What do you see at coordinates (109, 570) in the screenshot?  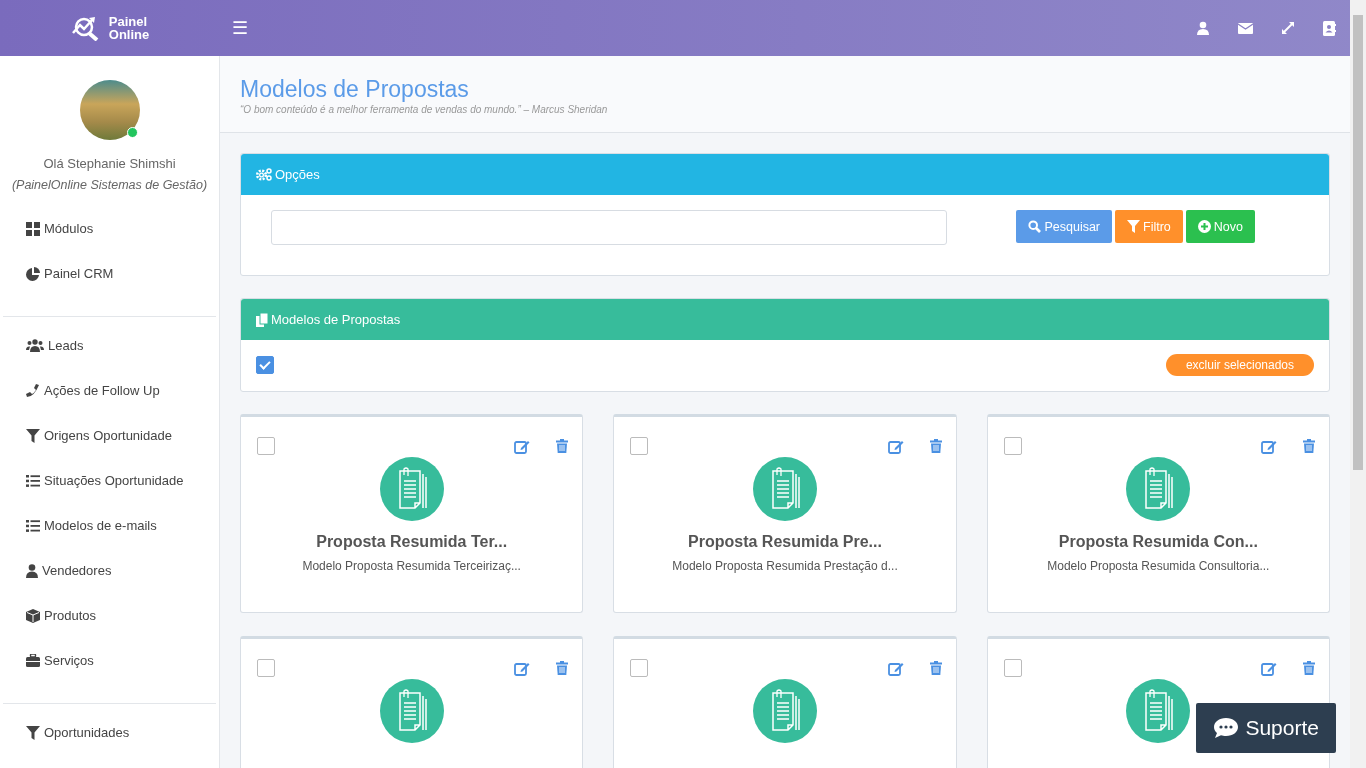 I see `sidebar-item: Vendedores` at bounding box center [109, 570].